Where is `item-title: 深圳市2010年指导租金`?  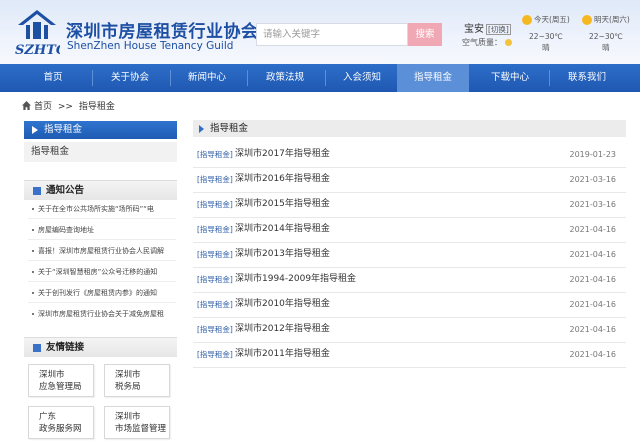 item-title: 深圳市2010年指导租金 is located at coordinates (282, 304).